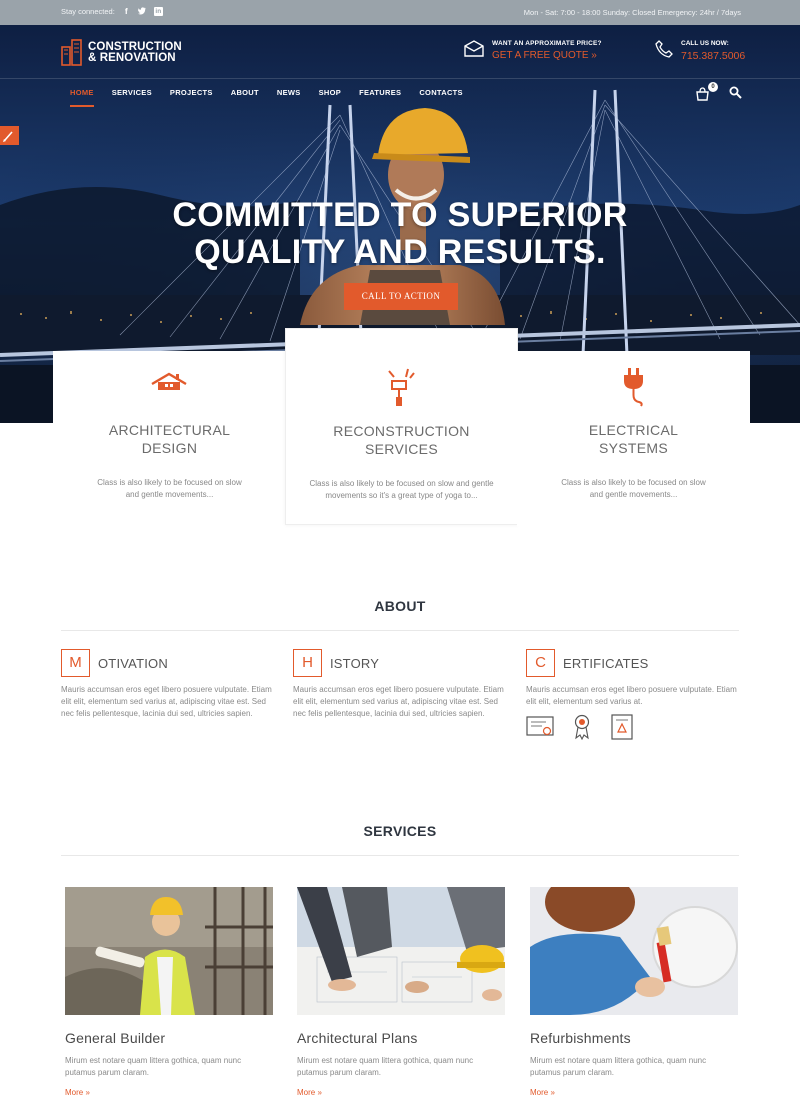 The height and width of the screenshot is (1100, 800). Describe the element at coordinates (400, 215) in the screenshot. I see `hero-title-line-1: COMMITTED TO SUPERIOR` at that location.